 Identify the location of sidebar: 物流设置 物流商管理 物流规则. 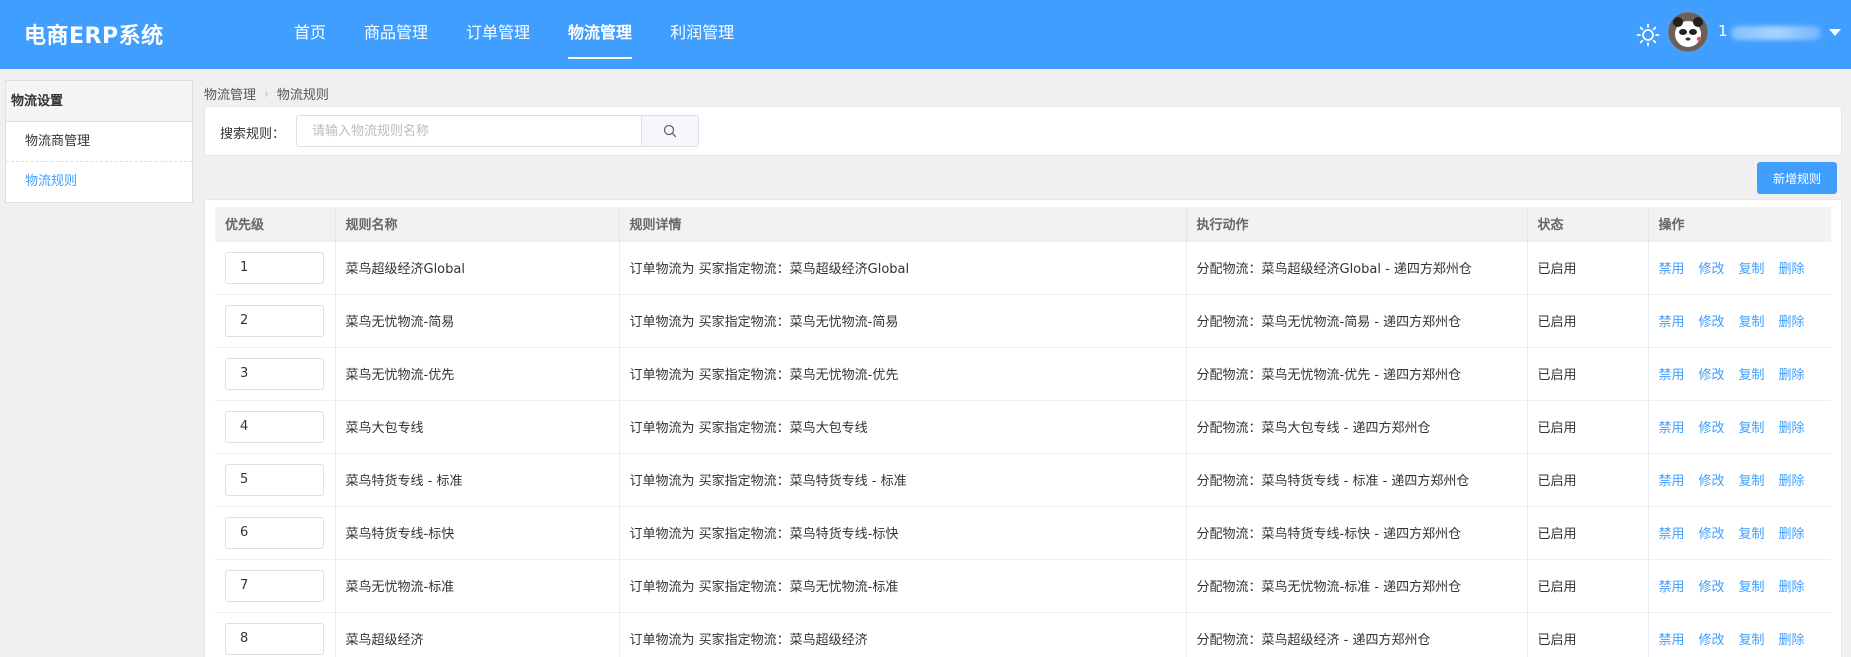
(99, 141).